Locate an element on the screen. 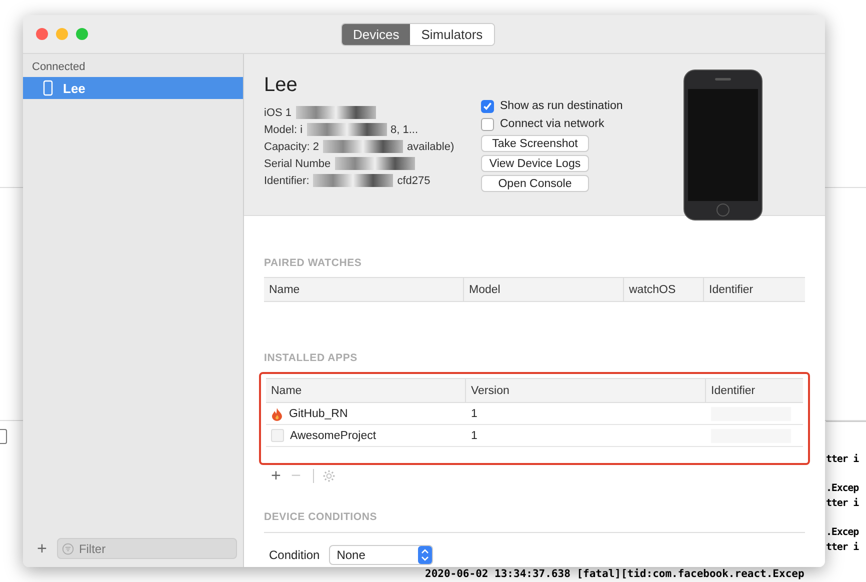 Image resolution: width=866 pixels, height=582 pixels. app-icon is located at coordinates (277, 435).